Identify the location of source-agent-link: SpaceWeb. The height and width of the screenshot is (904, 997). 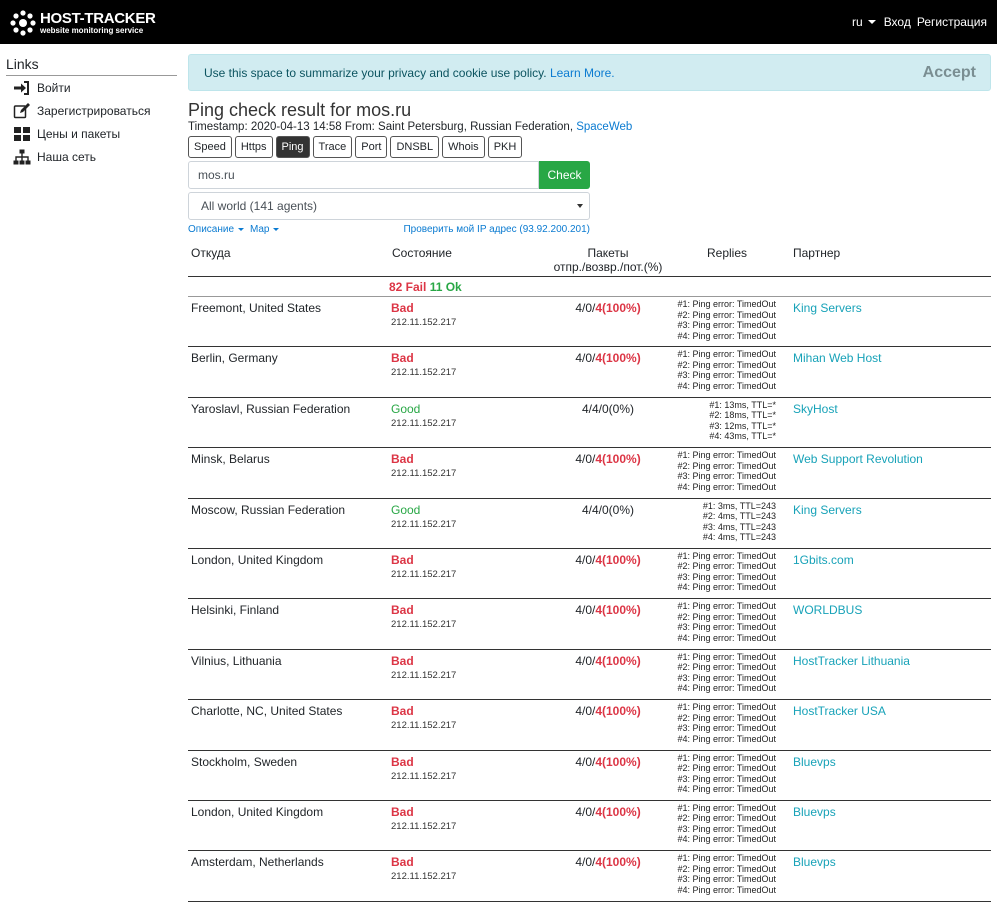
(604, 127).